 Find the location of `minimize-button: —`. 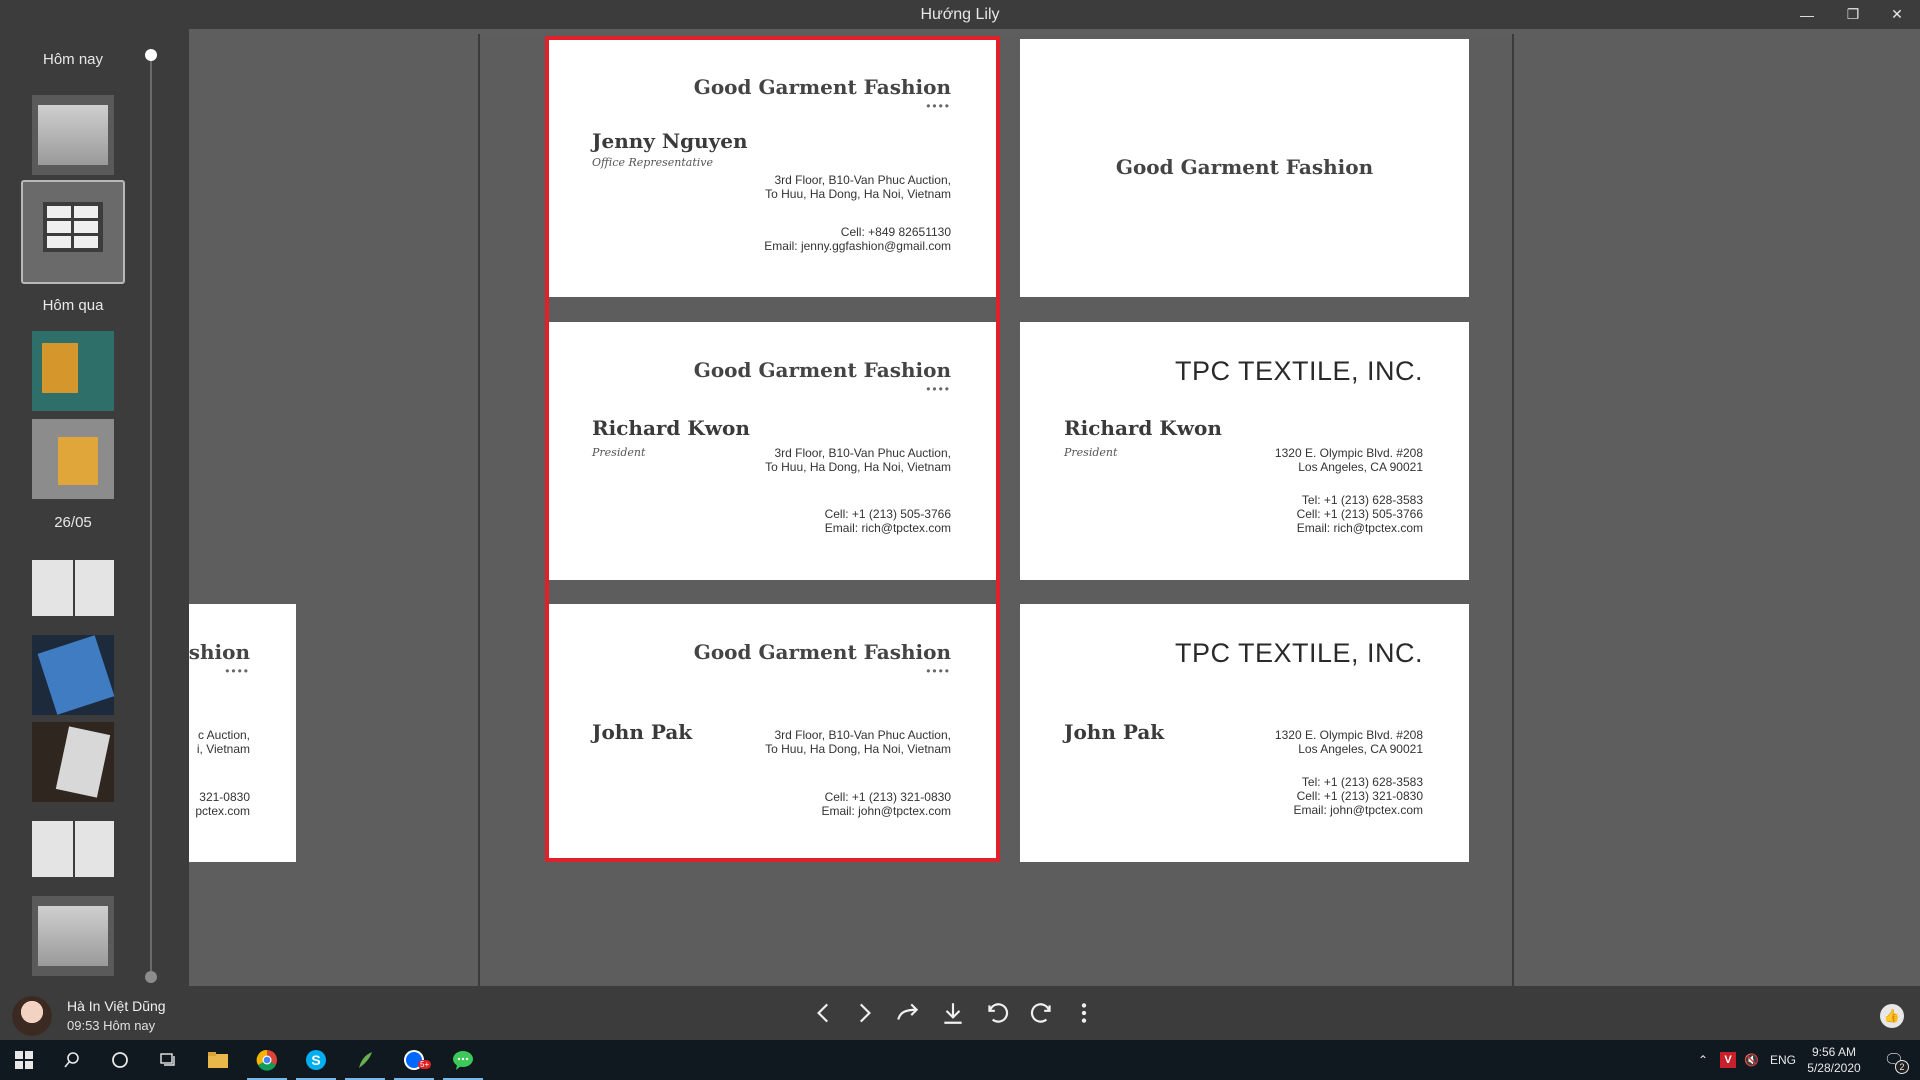

minimize-button: — is located at coordinates (1807, 14).